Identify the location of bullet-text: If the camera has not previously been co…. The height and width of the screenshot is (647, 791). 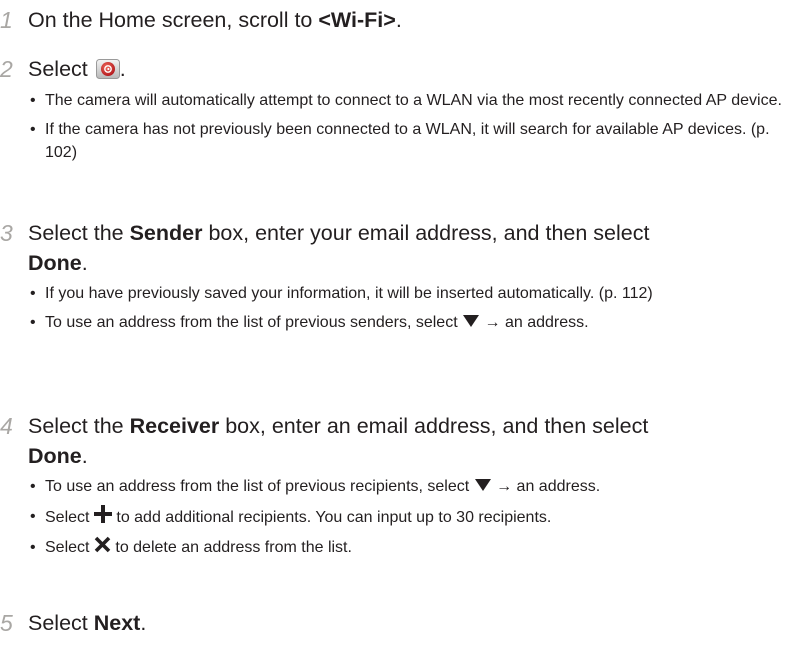
(407, 141).